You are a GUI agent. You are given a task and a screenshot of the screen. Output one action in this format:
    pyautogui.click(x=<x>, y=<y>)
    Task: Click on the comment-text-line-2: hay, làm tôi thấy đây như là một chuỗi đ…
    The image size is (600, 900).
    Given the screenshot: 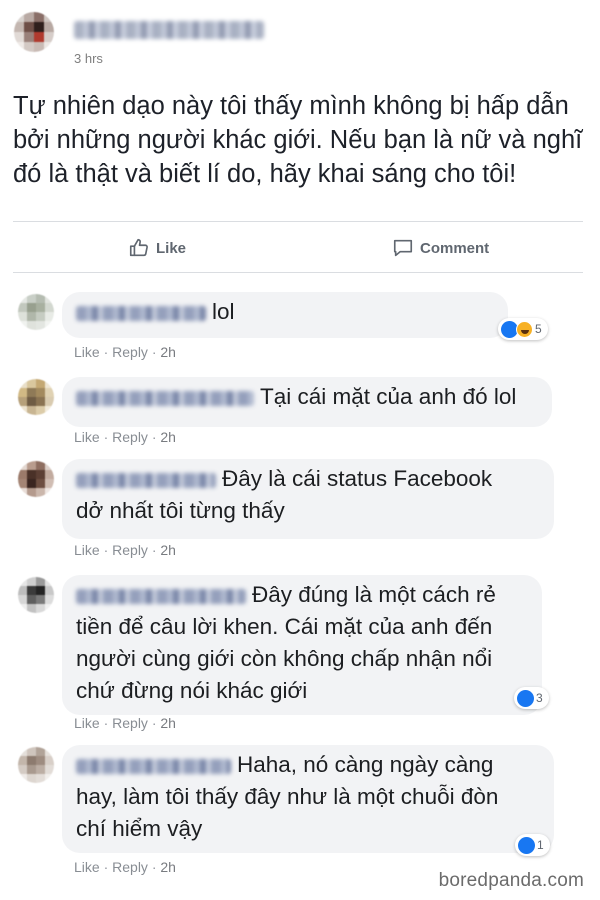 What is the action you would take?
    pyautogui.click(x=287, y=796)
    